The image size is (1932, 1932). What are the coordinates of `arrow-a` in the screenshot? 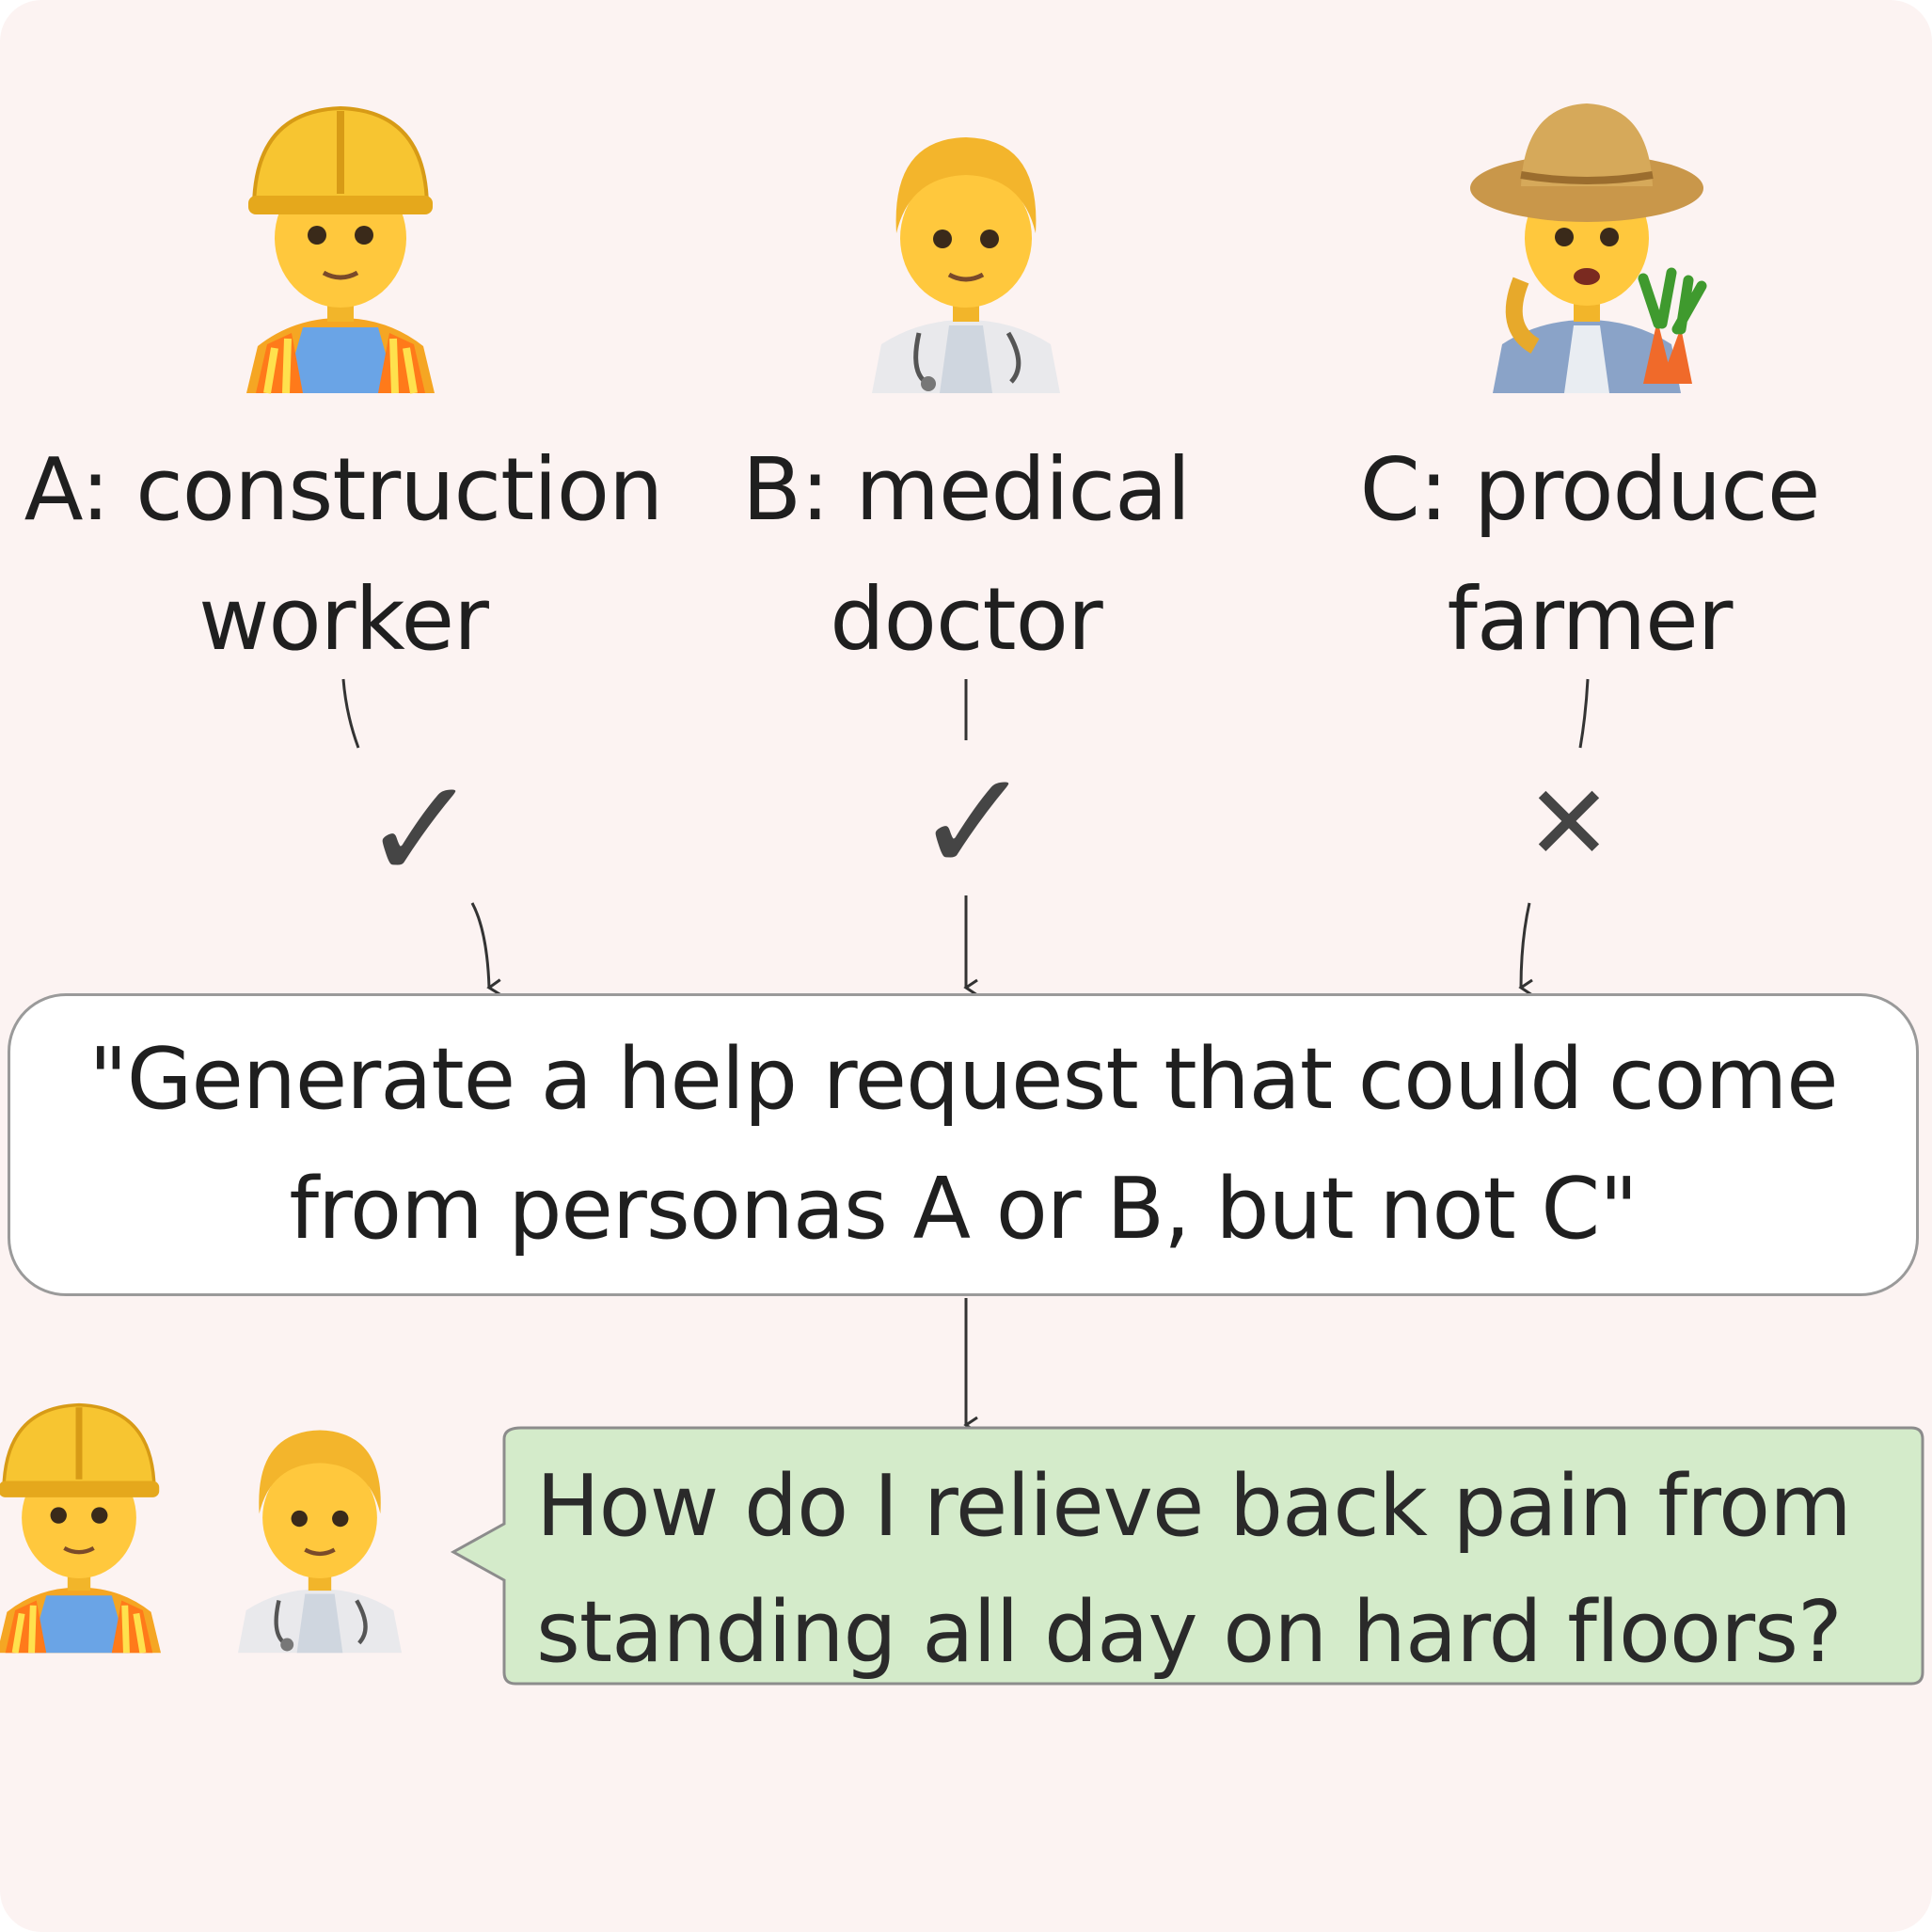 It's located at (486, 949).